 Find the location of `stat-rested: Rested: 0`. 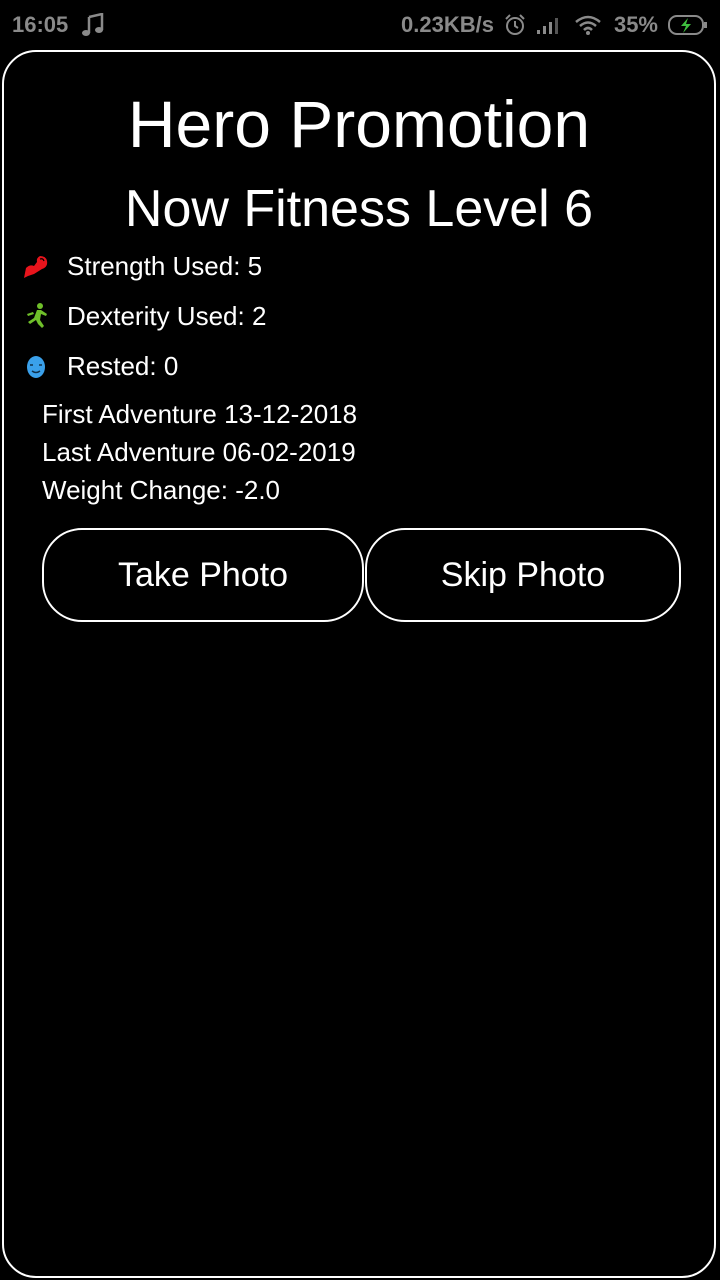

stat-rested: Rested: 0 is located at coordinates (99, 366).